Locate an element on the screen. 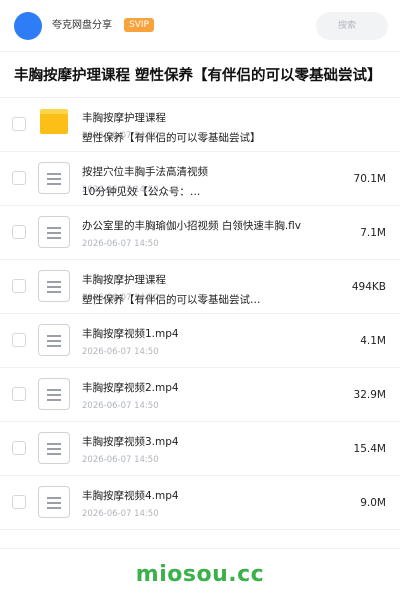  file-size: 7.1M is located at coordinates (373, 233).